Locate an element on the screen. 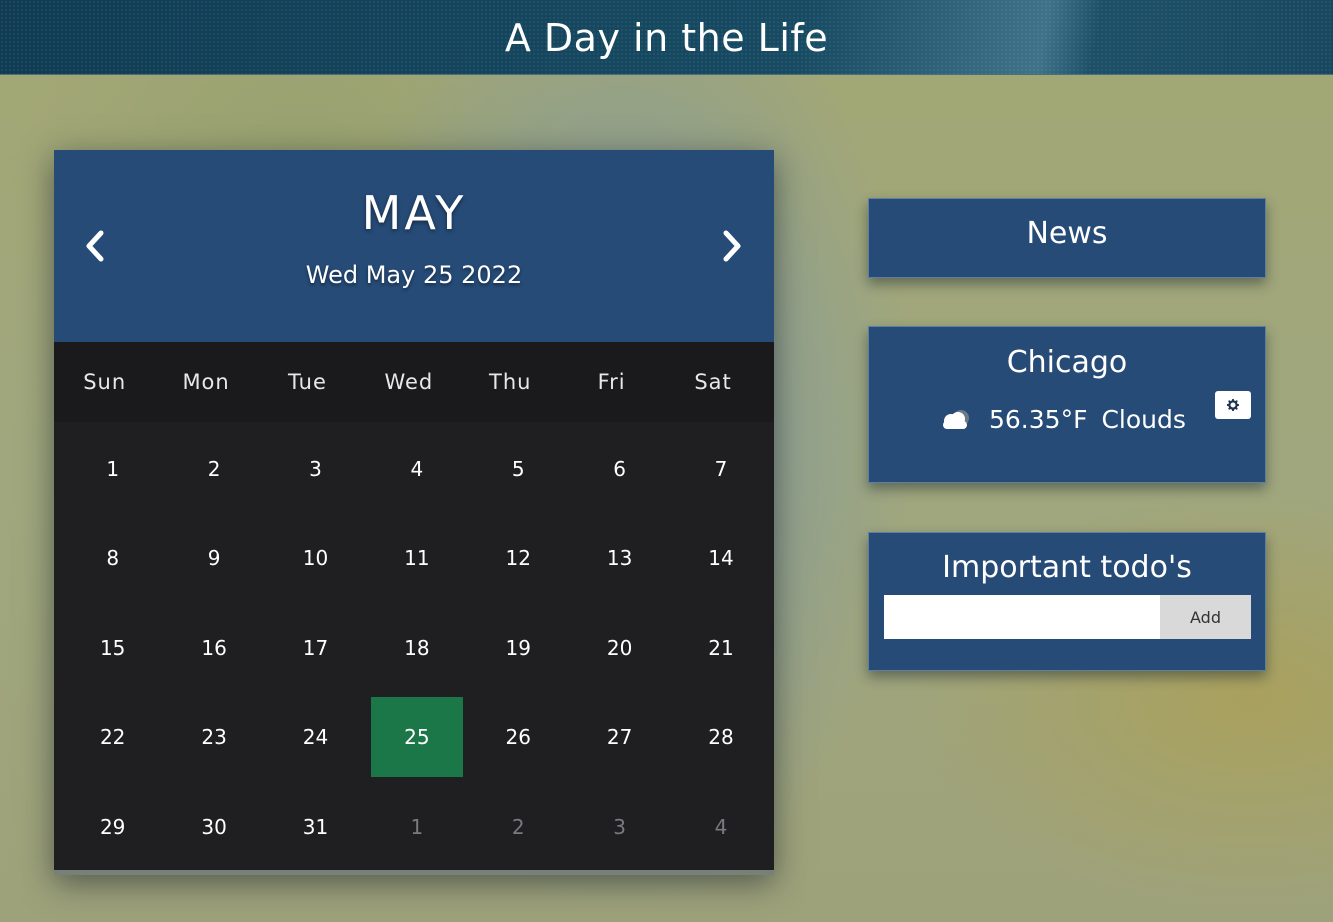 The width and height of the screenshot is (1333, 922). calendar-day-number: 20 is located at coordinates (619, 647).